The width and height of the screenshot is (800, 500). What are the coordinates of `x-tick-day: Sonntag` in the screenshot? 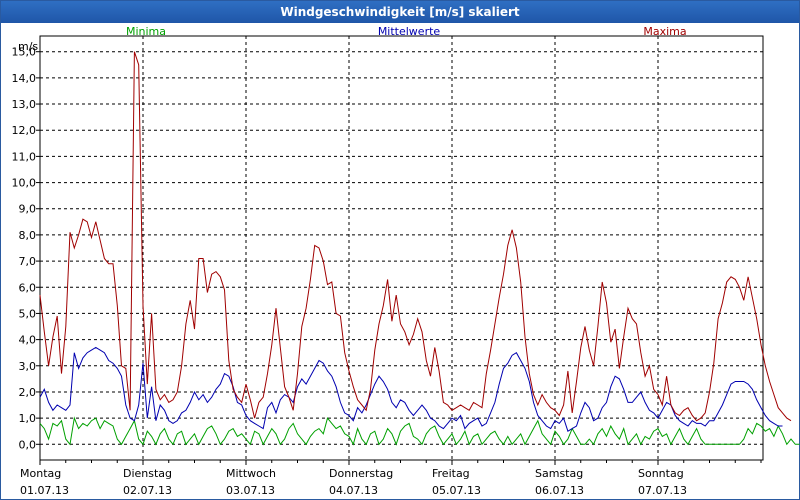 It's located at (661, 473).